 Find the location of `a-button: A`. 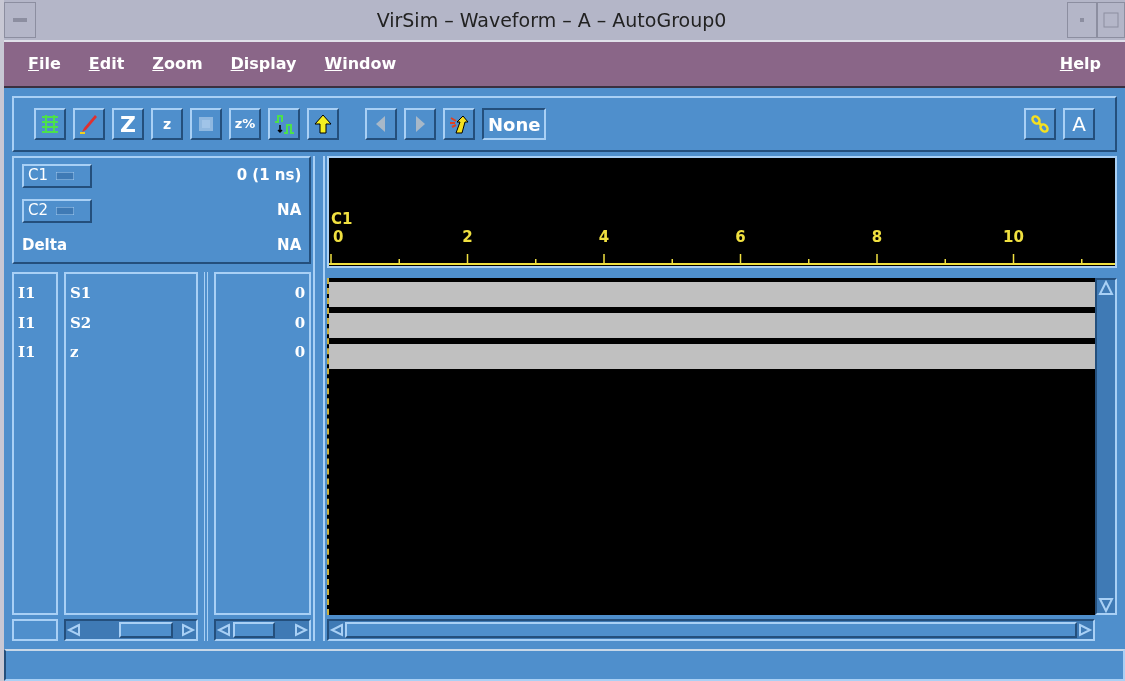

a-button: A is located at coordinates (1079, 124).